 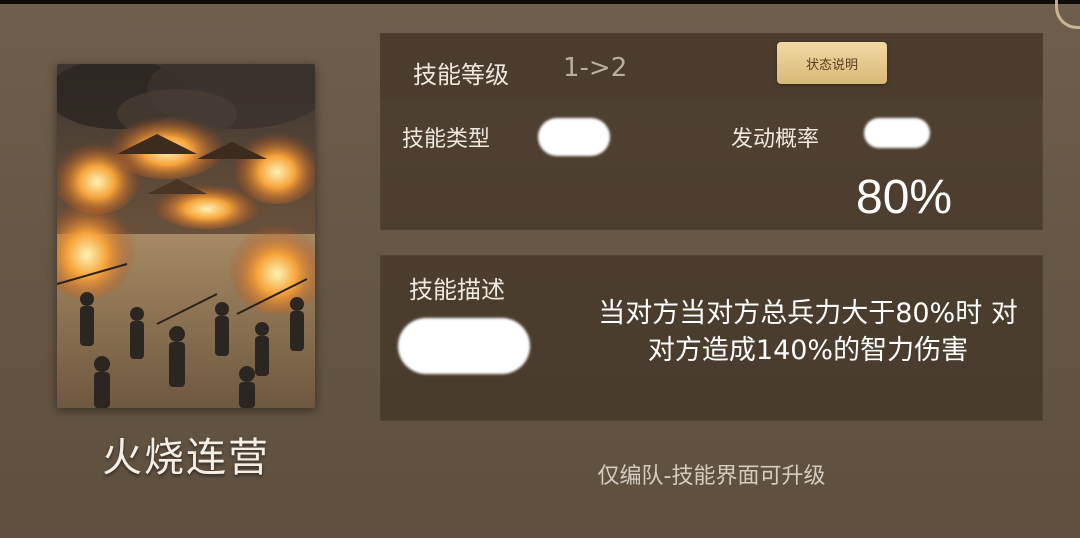 What do you see at coordinates (446, 139) in the screenshot?
I see `skill-type-label: 技能类型` at bounding box center [446, 139].